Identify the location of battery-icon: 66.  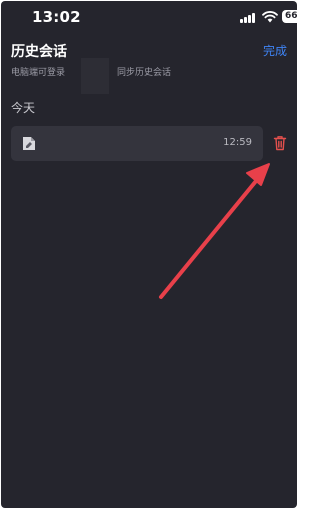
(289, 16).